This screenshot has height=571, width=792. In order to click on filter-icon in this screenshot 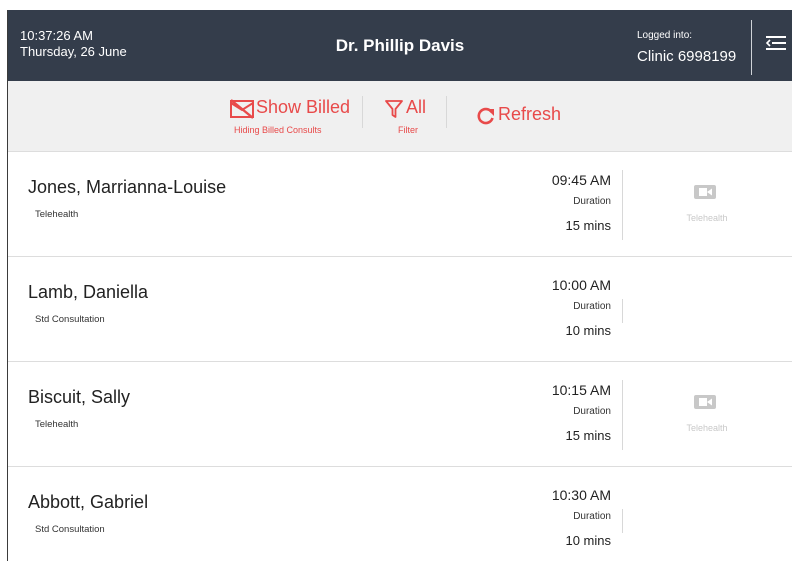, I will do `click(394, 109)`.